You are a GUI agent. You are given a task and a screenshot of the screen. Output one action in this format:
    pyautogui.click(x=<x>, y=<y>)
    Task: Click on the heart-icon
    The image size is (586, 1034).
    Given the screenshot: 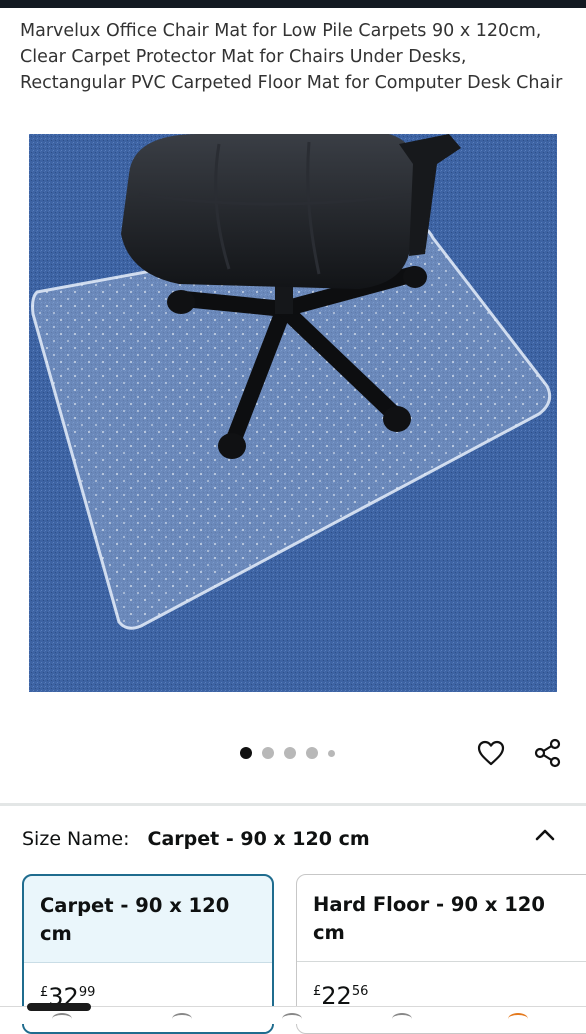 What is the action you would take?
    pyautogui.click(x=491, y=753)
    